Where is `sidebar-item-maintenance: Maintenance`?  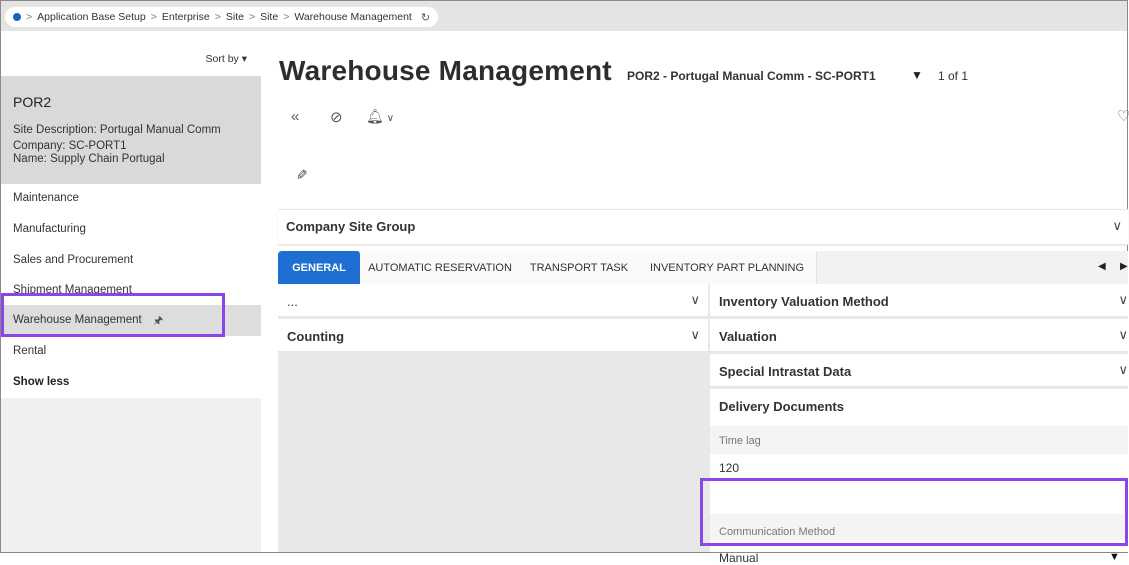
sidebar-item-maintenance: Maintenance is located at coordinates (46, 198).